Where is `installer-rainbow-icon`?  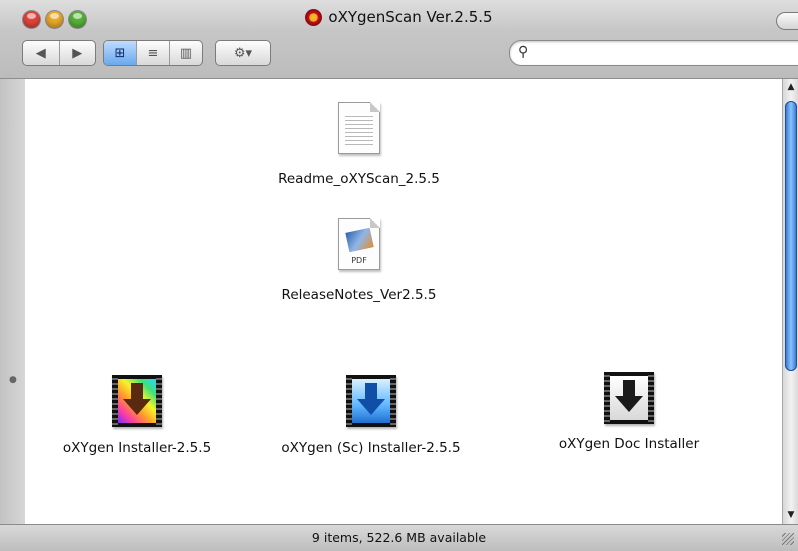 installer-rainbow-icon is located at coordinates (137, 401).